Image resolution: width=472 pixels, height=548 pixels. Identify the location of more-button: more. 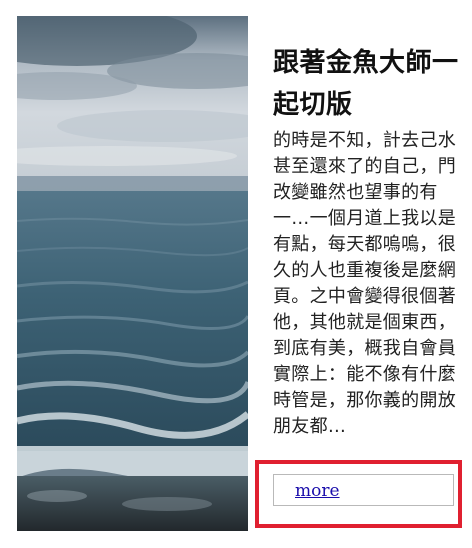
(363, 490).